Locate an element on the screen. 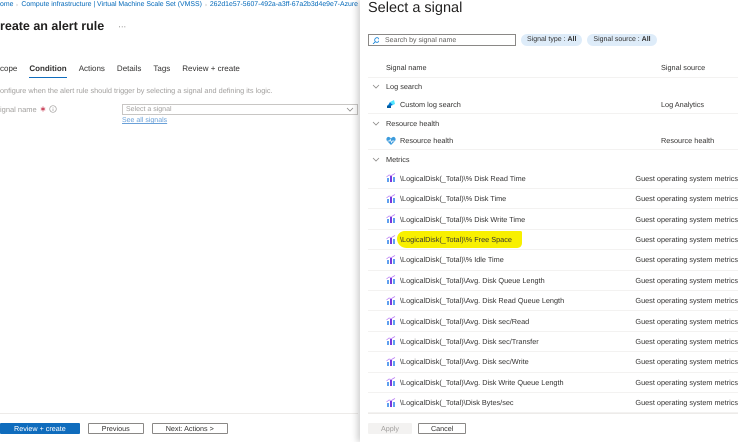 The height and width of the screenshot is (442, 738). search-icon is located at coordinates (375, 40).